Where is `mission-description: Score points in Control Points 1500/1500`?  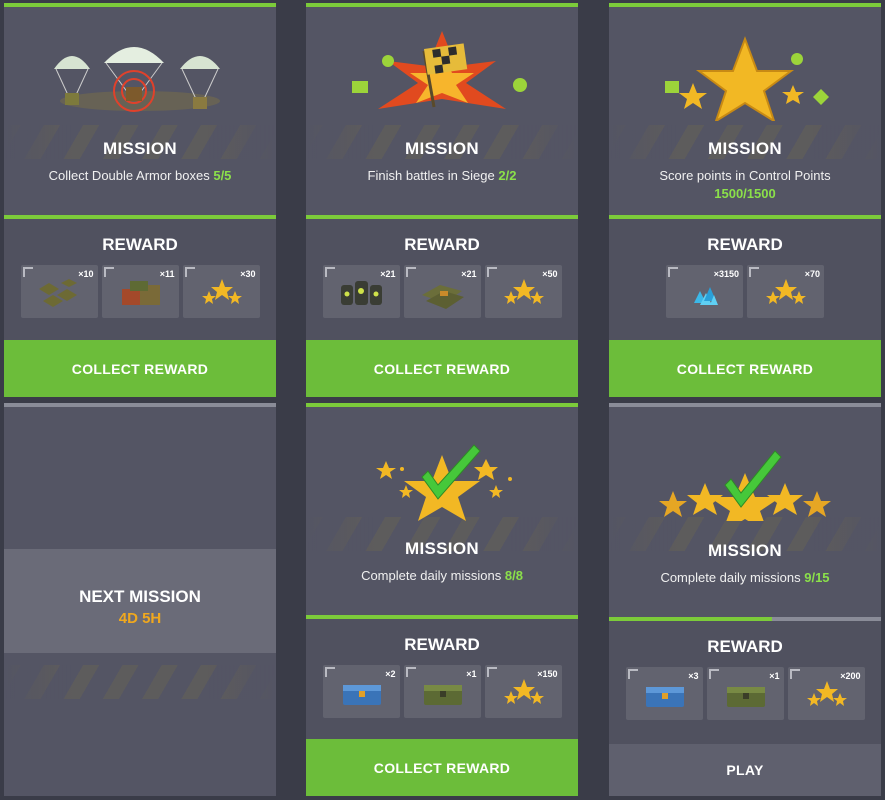
mission-description: Score points in Control Points 1500/1500 is located at coordinates (745, 184).